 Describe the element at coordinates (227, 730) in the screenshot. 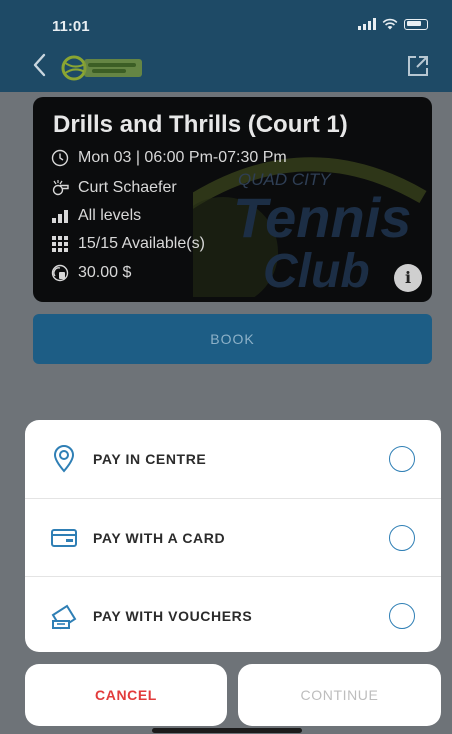

I see `home-indicator` at that location.